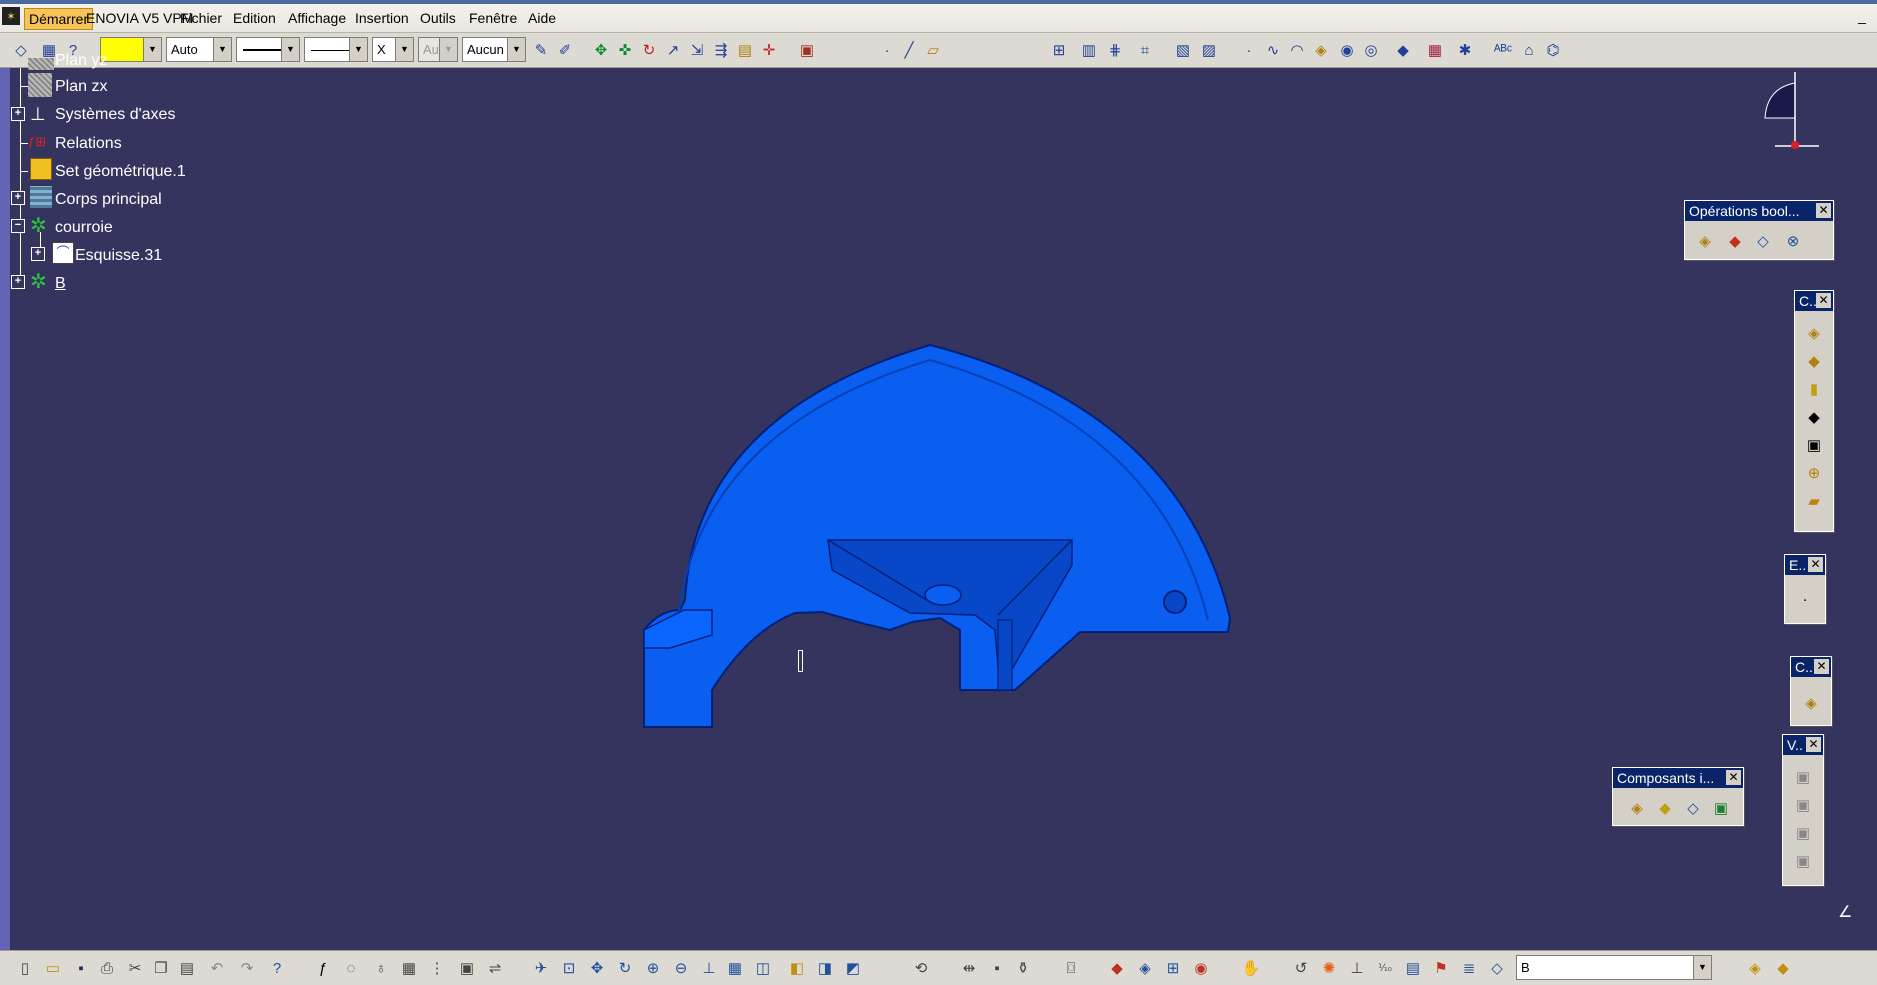 This screenshot has height=985, width=1877. Describe the element at coordinates (1173, 968) in the screenshot. I see `sectioning-icon: ⊞` at that location.